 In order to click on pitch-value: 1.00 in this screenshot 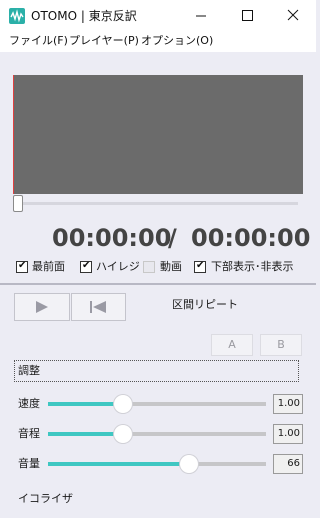, I will do `click(288, 434)`.